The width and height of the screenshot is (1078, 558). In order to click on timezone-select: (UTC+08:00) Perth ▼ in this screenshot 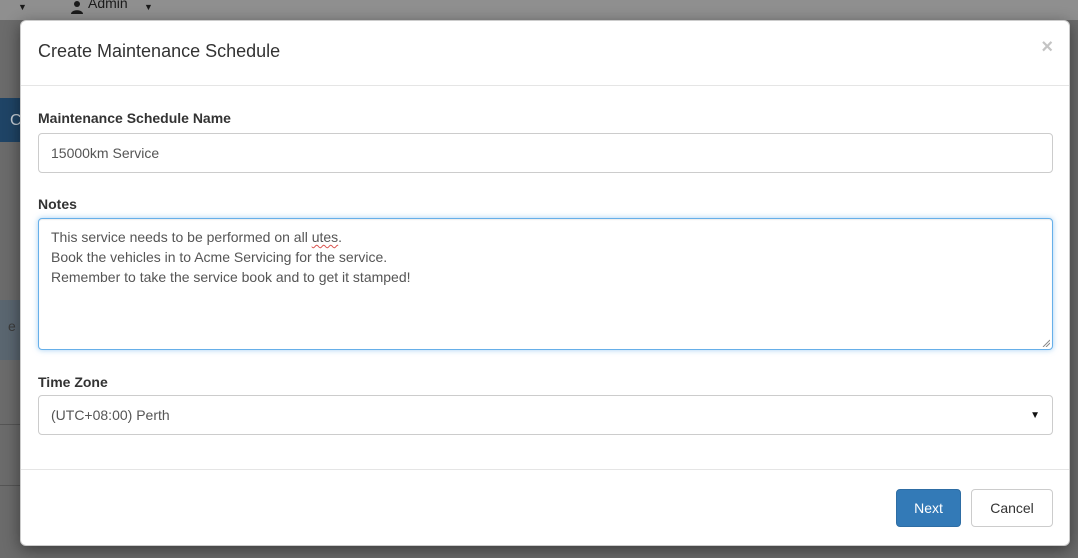, I will do `click(545, 415)`.